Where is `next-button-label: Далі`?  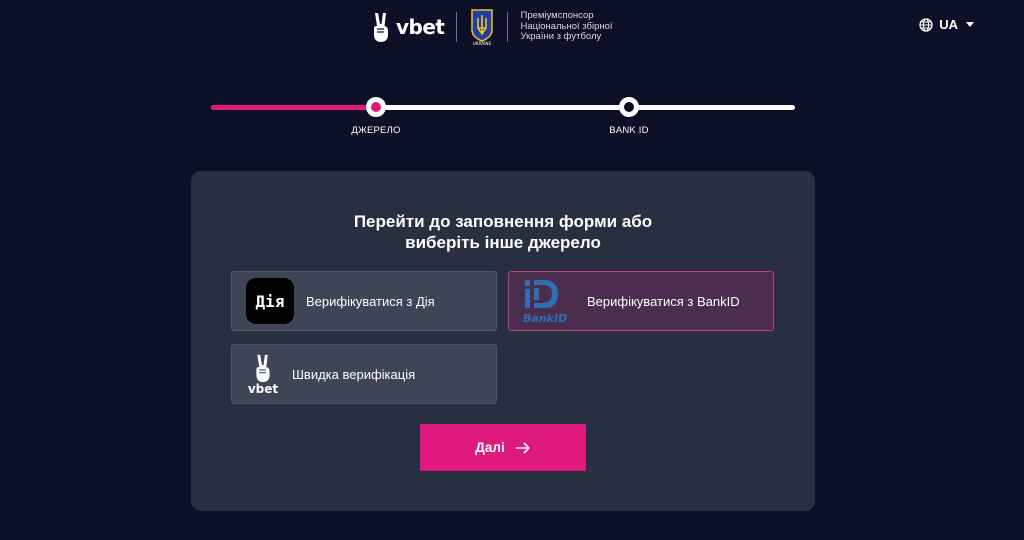 next-button-label: Далі is located at coordinates (490, 447).